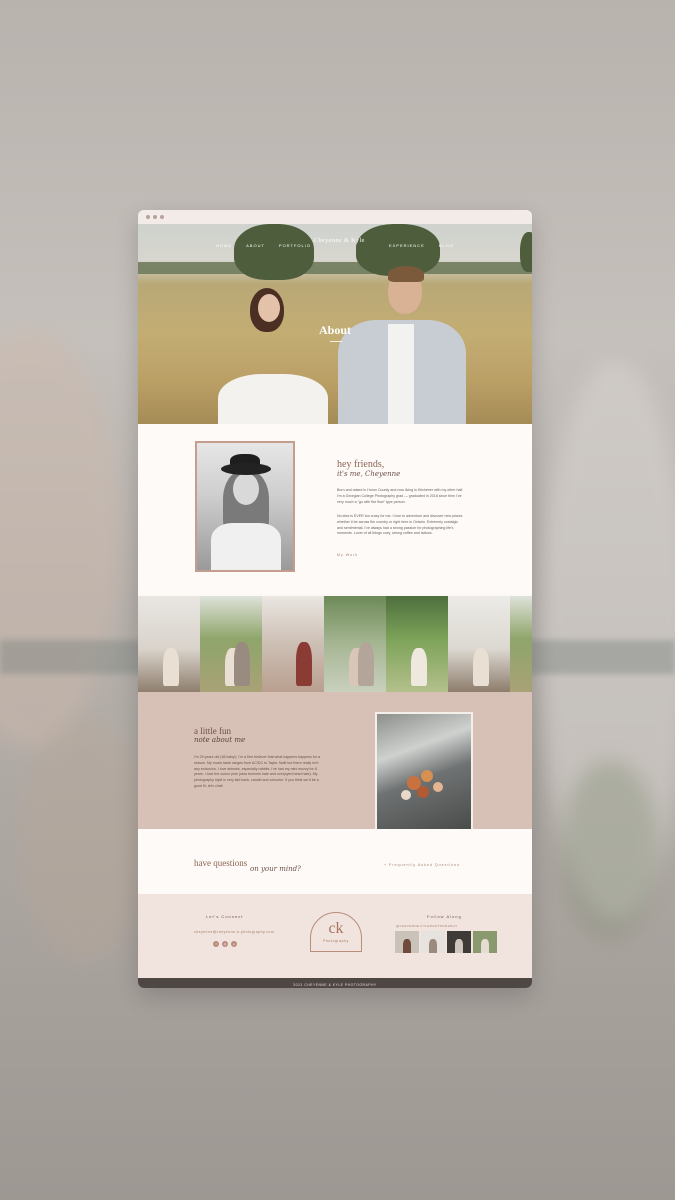 The image size is (675, 1200). What do you see at coordinates (347, 555) in the screenshot?
I see `my-work-link: My Work` at bounding box center [347, 555].